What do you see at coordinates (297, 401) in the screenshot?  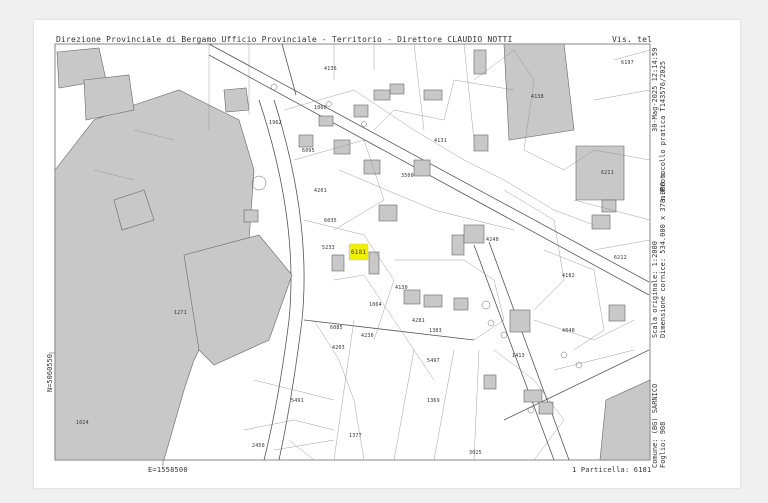 I see `parcel-label: 5491` at bounding box center [297, 401].